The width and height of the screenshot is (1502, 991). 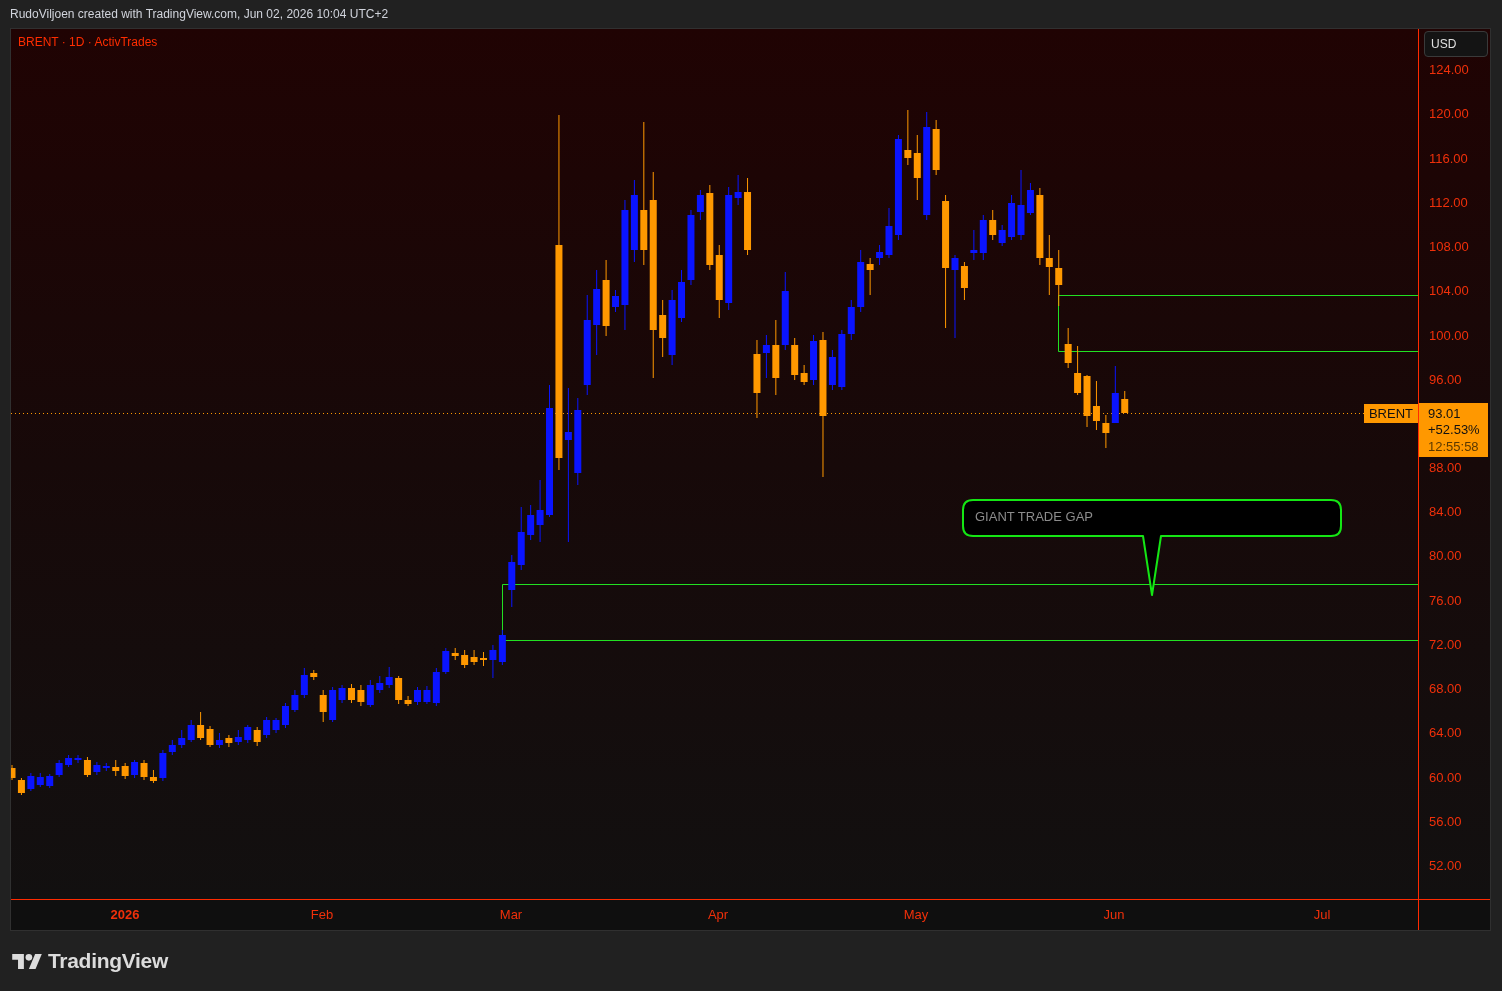 What do you see at coordinates (27, 961) in the screenshot?
I see `logo-icon` at bounding box center [27, 961].